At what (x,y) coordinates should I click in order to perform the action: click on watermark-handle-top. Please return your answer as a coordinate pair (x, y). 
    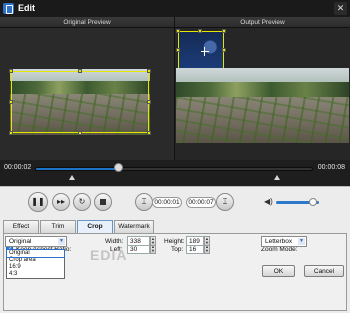
    Looking at the image, I should click on (200, 31).